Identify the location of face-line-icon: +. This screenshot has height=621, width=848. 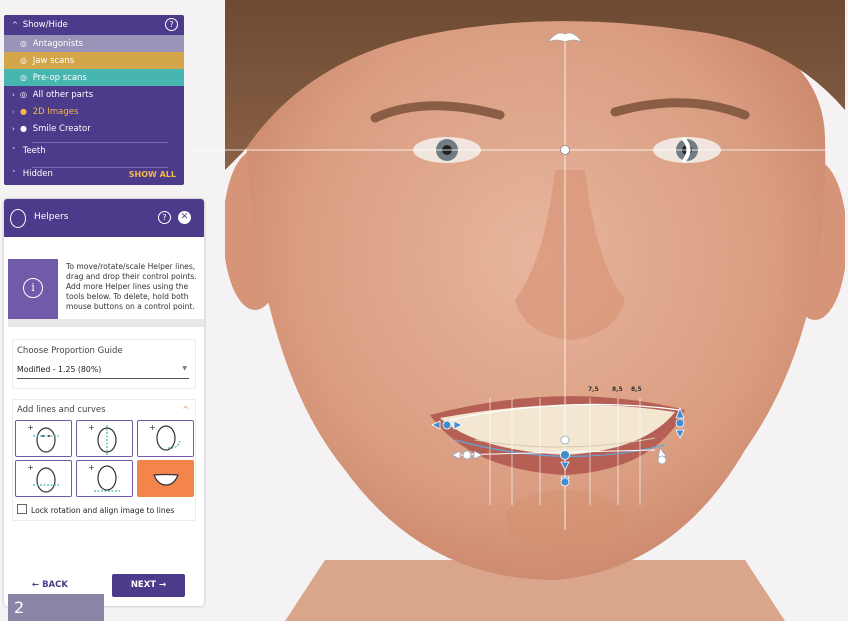
(43, 438).